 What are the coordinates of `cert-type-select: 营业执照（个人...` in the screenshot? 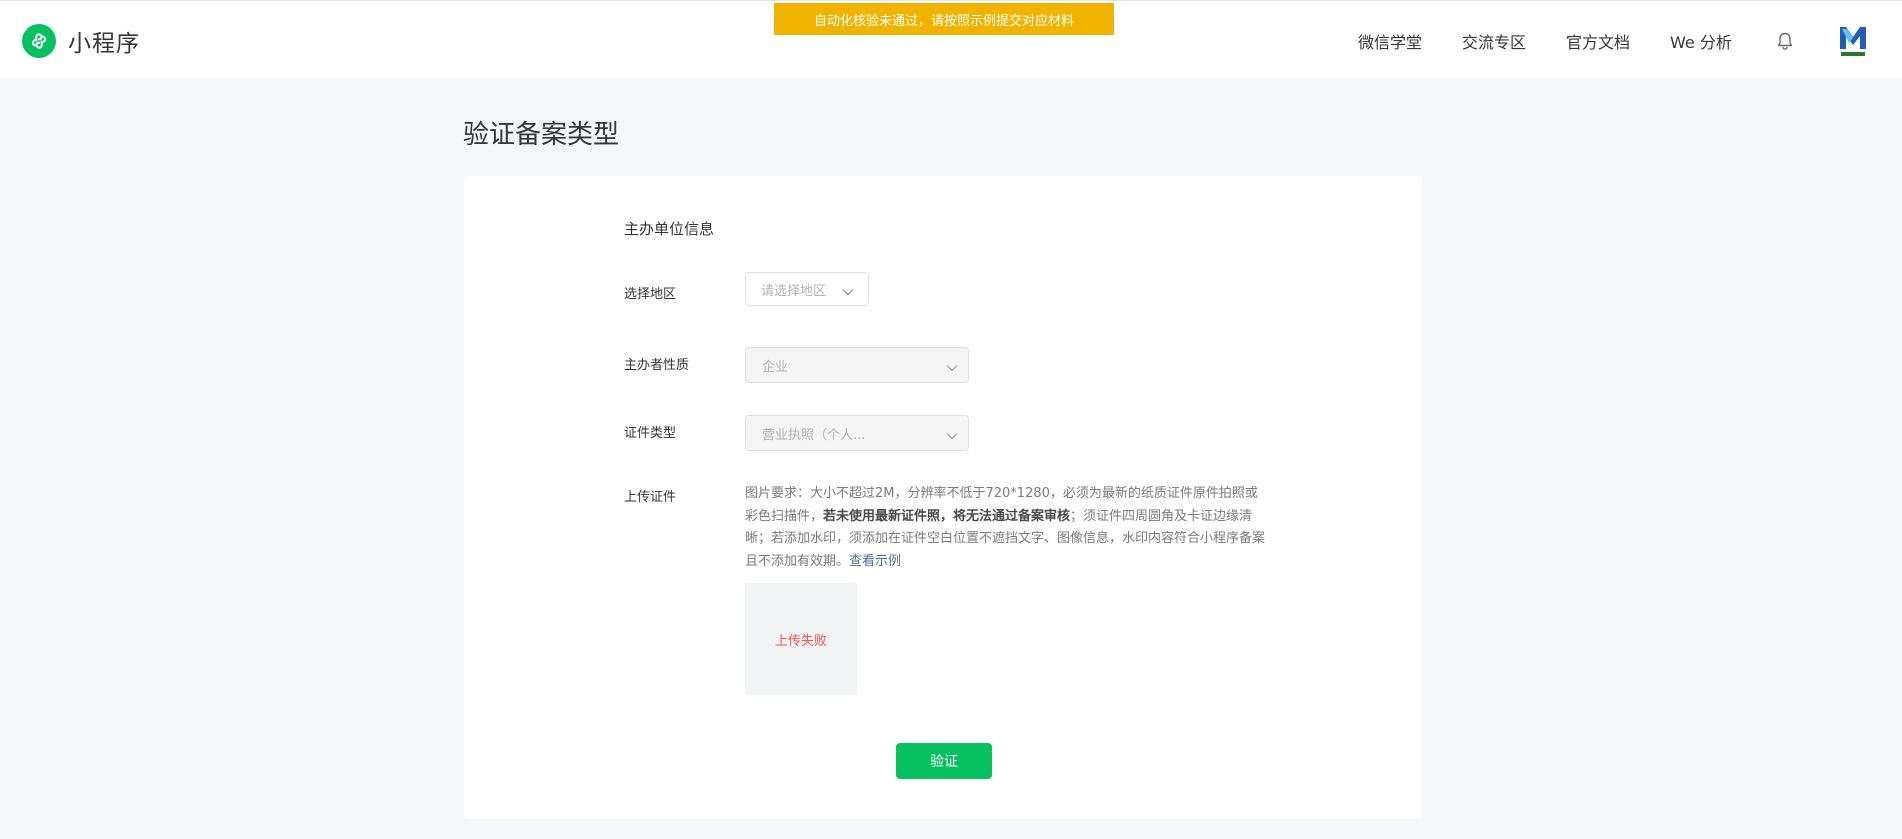 It's located at (857, 433).